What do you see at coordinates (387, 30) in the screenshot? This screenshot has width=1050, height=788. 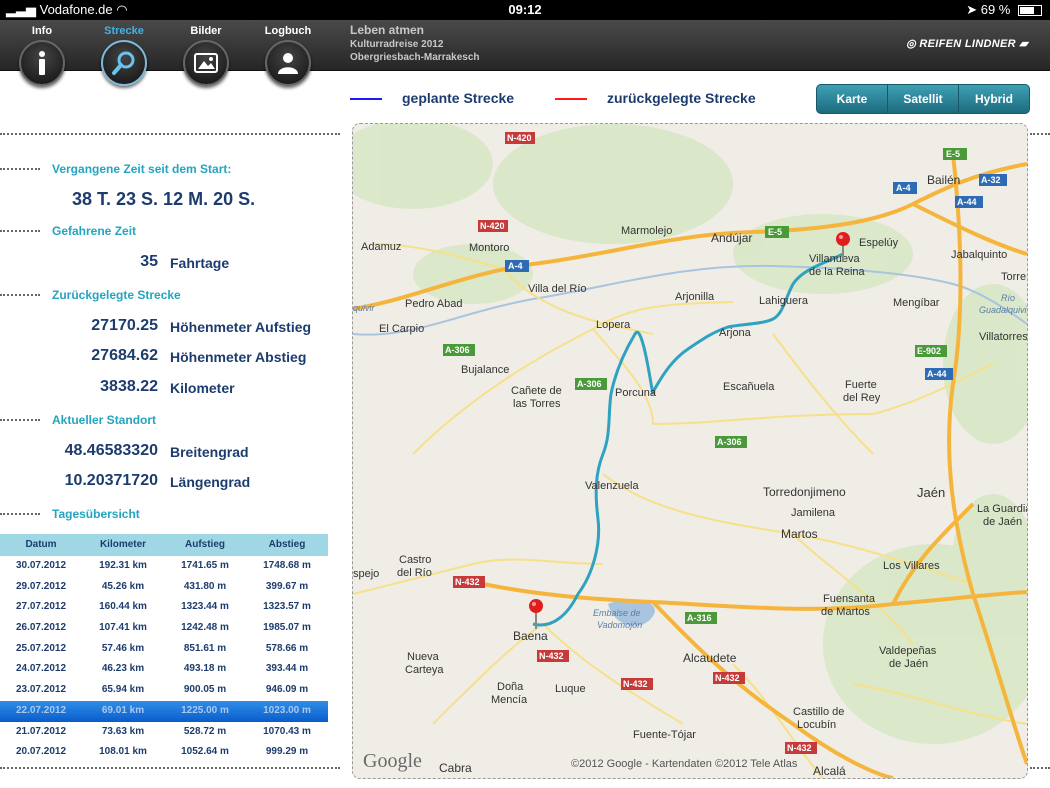 I see `app-title: Leben atmen` at bounding box center [387, 30].